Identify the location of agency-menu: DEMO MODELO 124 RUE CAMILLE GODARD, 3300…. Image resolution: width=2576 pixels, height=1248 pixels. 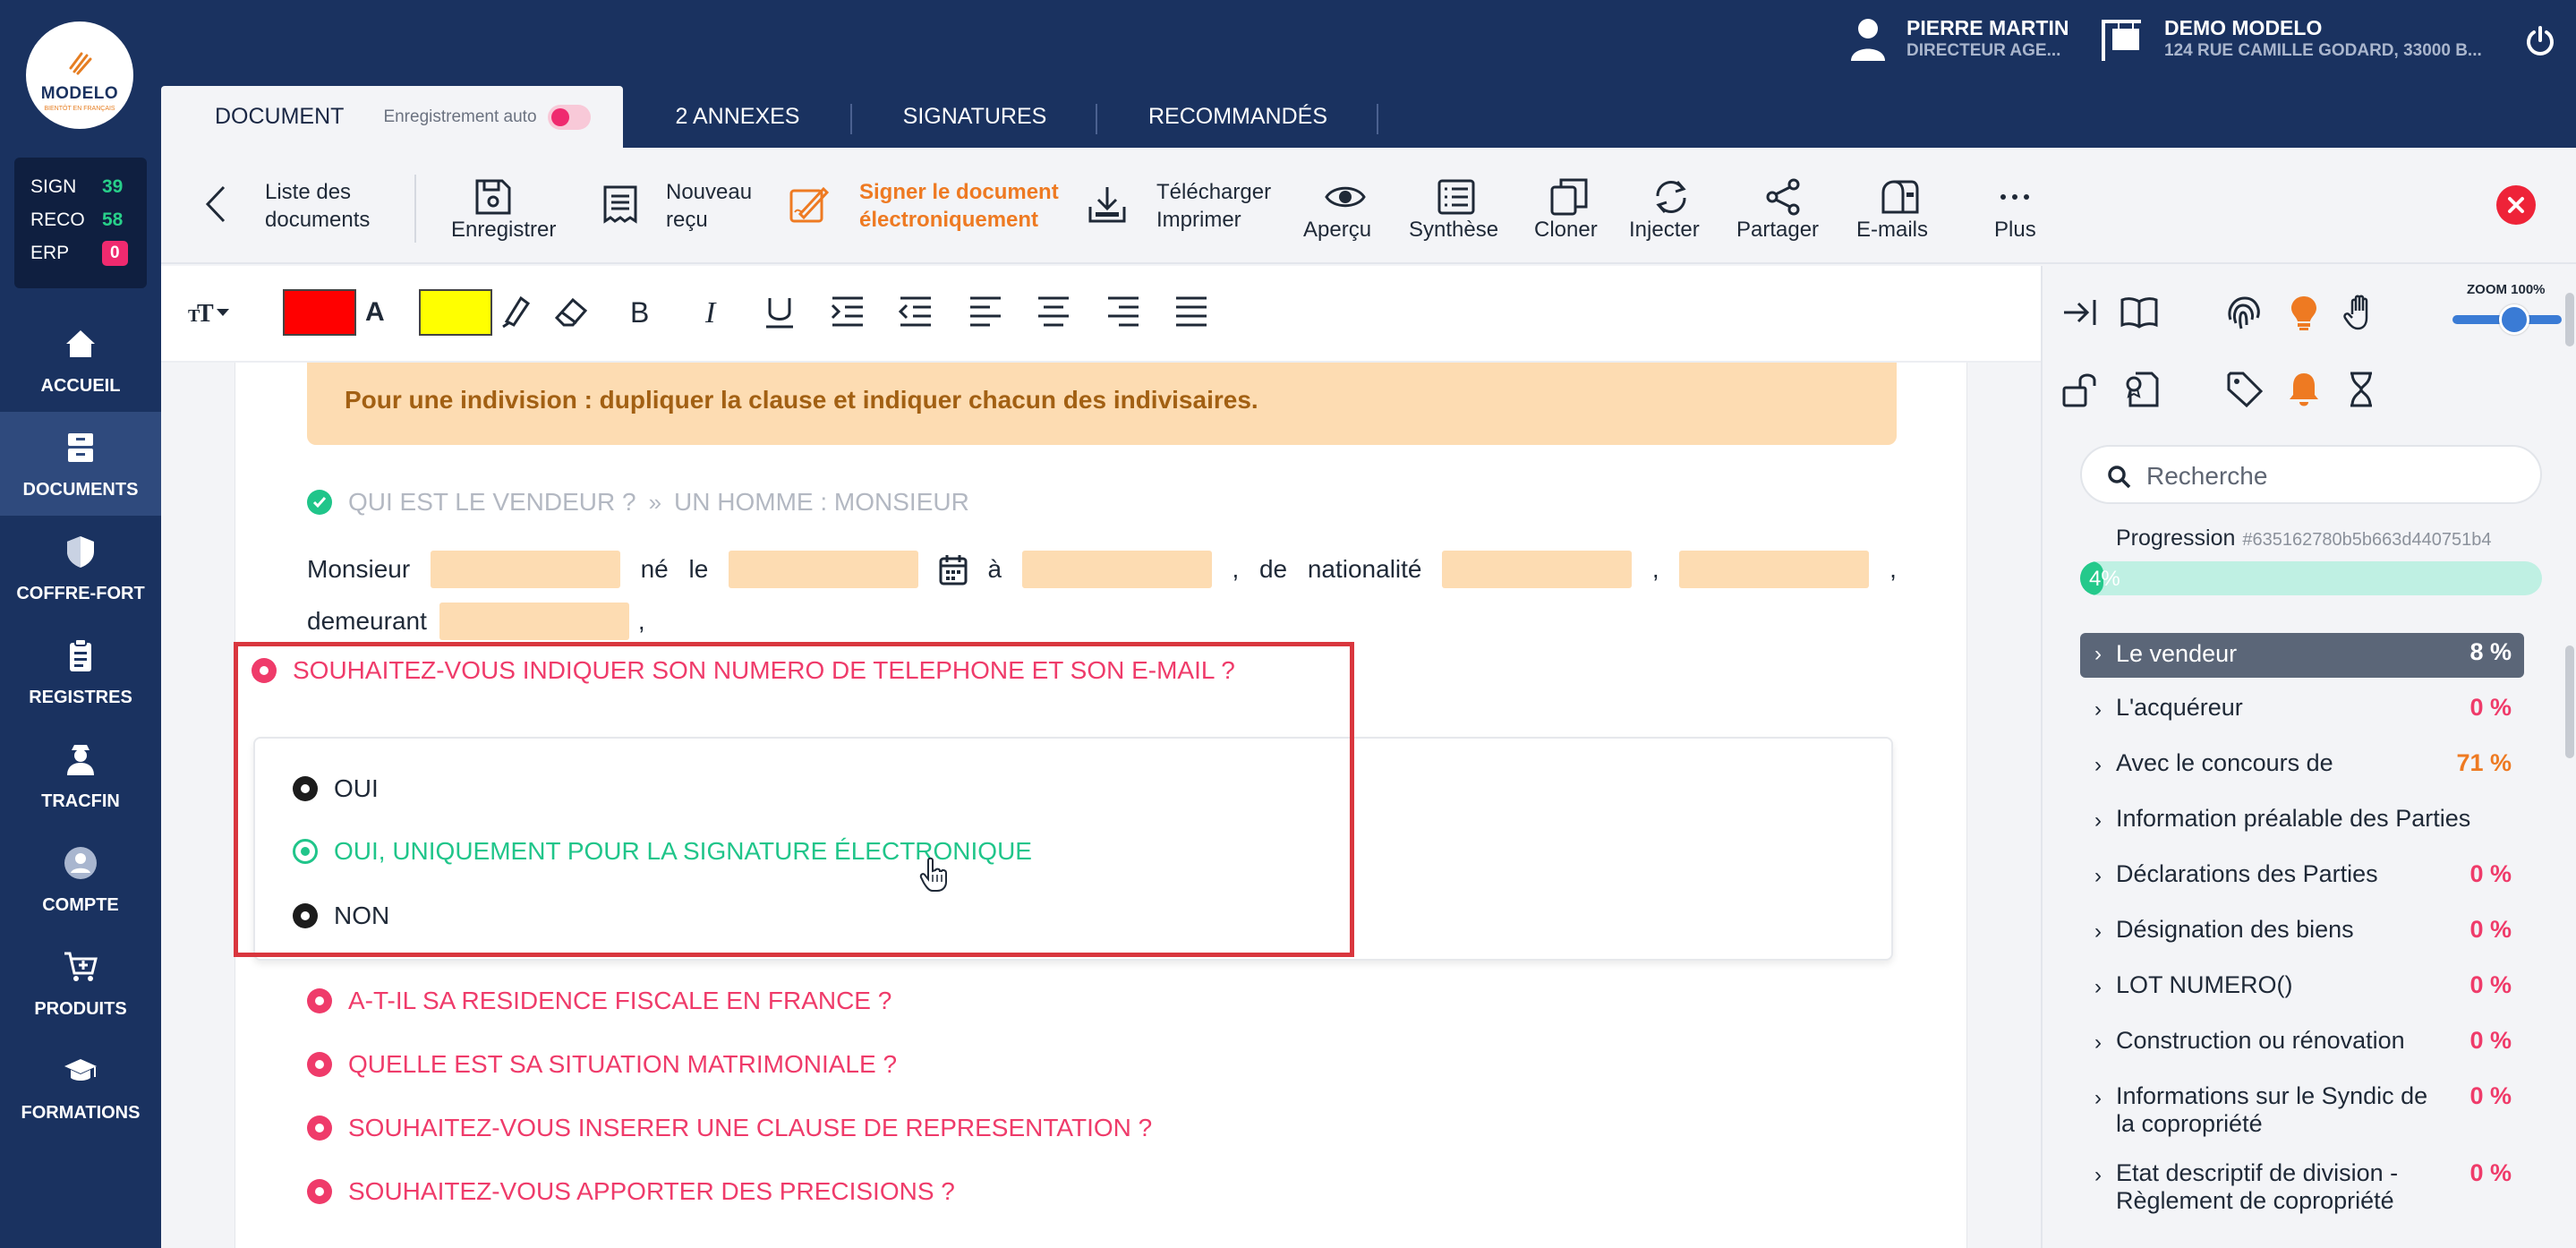
(2291, 38).